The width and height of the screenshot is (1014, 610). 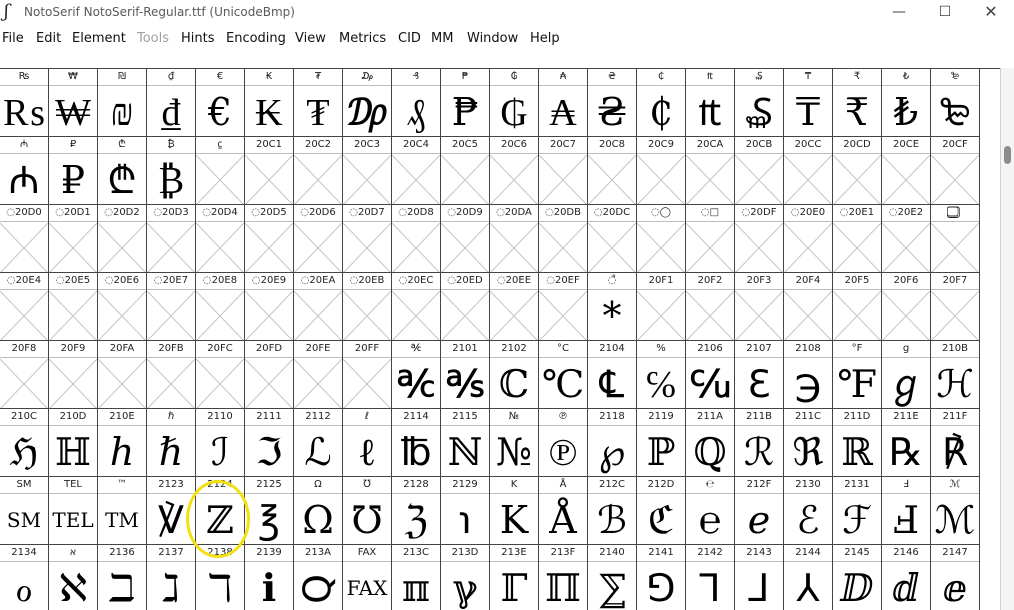 What do you see at coordinates (122, 307) in the screenshot?
I see `glyph-cell: ◌20E6` at bounding box center [122, 307].